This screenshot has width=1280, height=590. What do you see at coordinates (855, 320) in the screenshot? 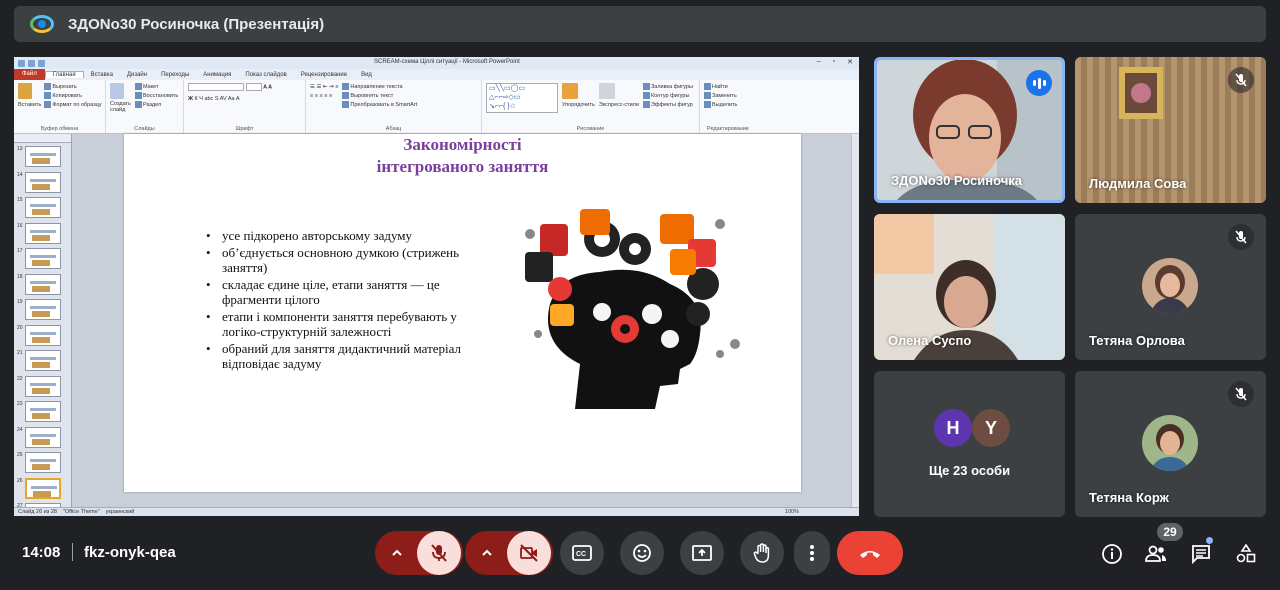
I see `vertical-scrollbar` at bounding box center [855, 320].